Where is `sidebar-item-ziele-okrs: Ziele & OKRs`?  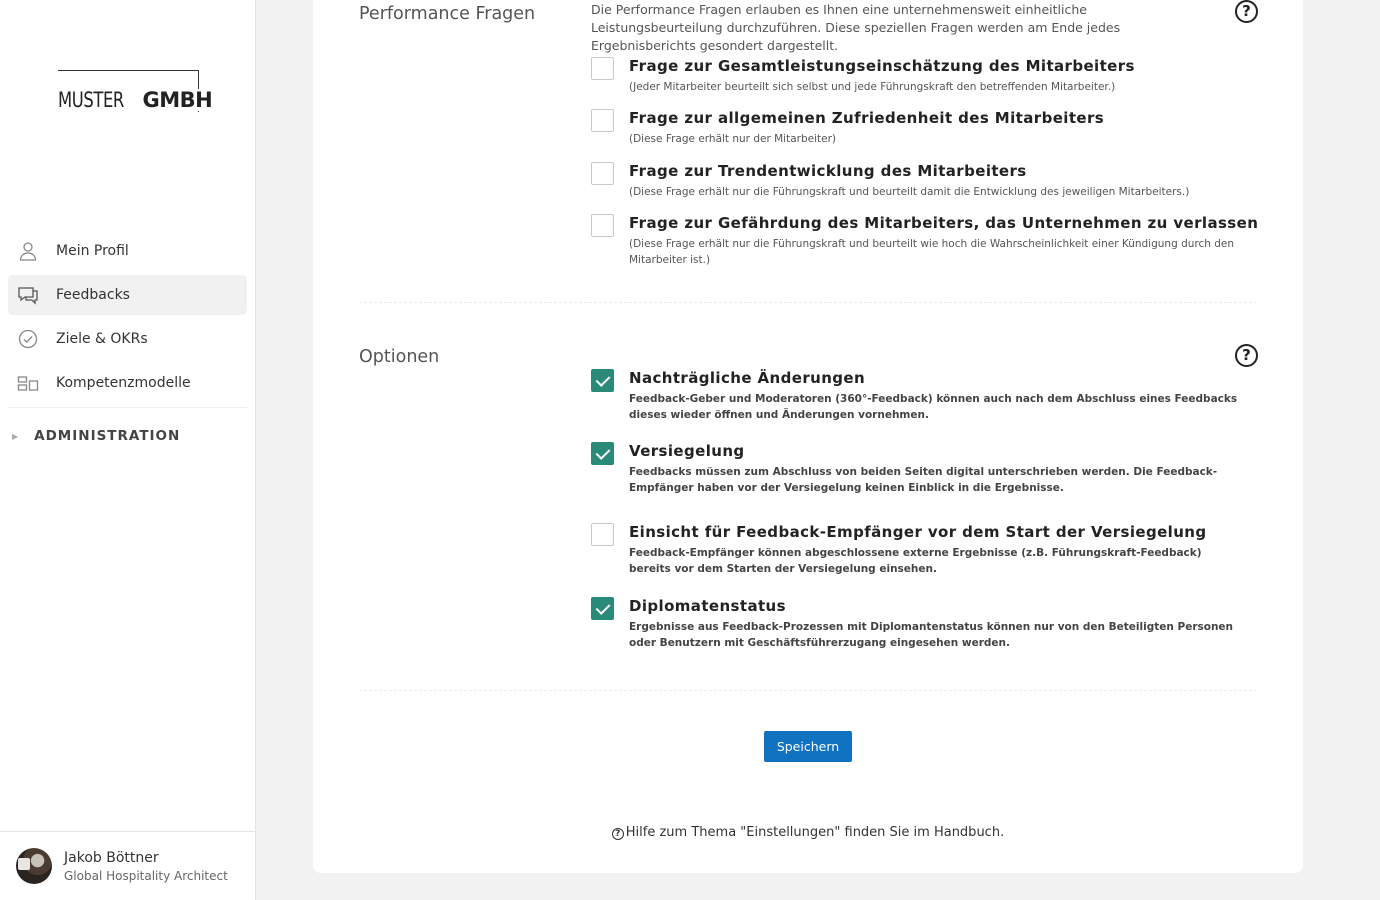
sidebar-item-ziele-okrs: Ziele & OKRs is located at coordinates (127, 339).